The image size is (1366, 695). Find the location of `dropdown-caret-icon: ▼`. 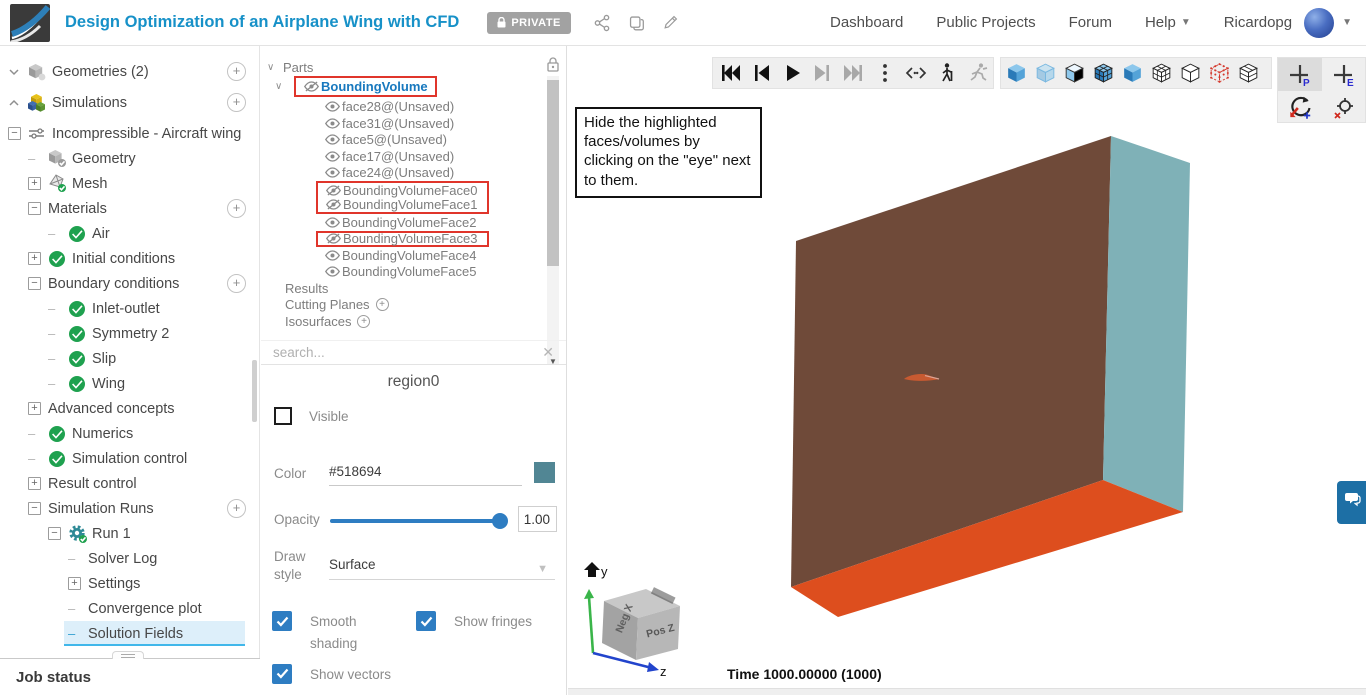

dropdown-caret-icon: ▼ is located at coordinates (542, 569).